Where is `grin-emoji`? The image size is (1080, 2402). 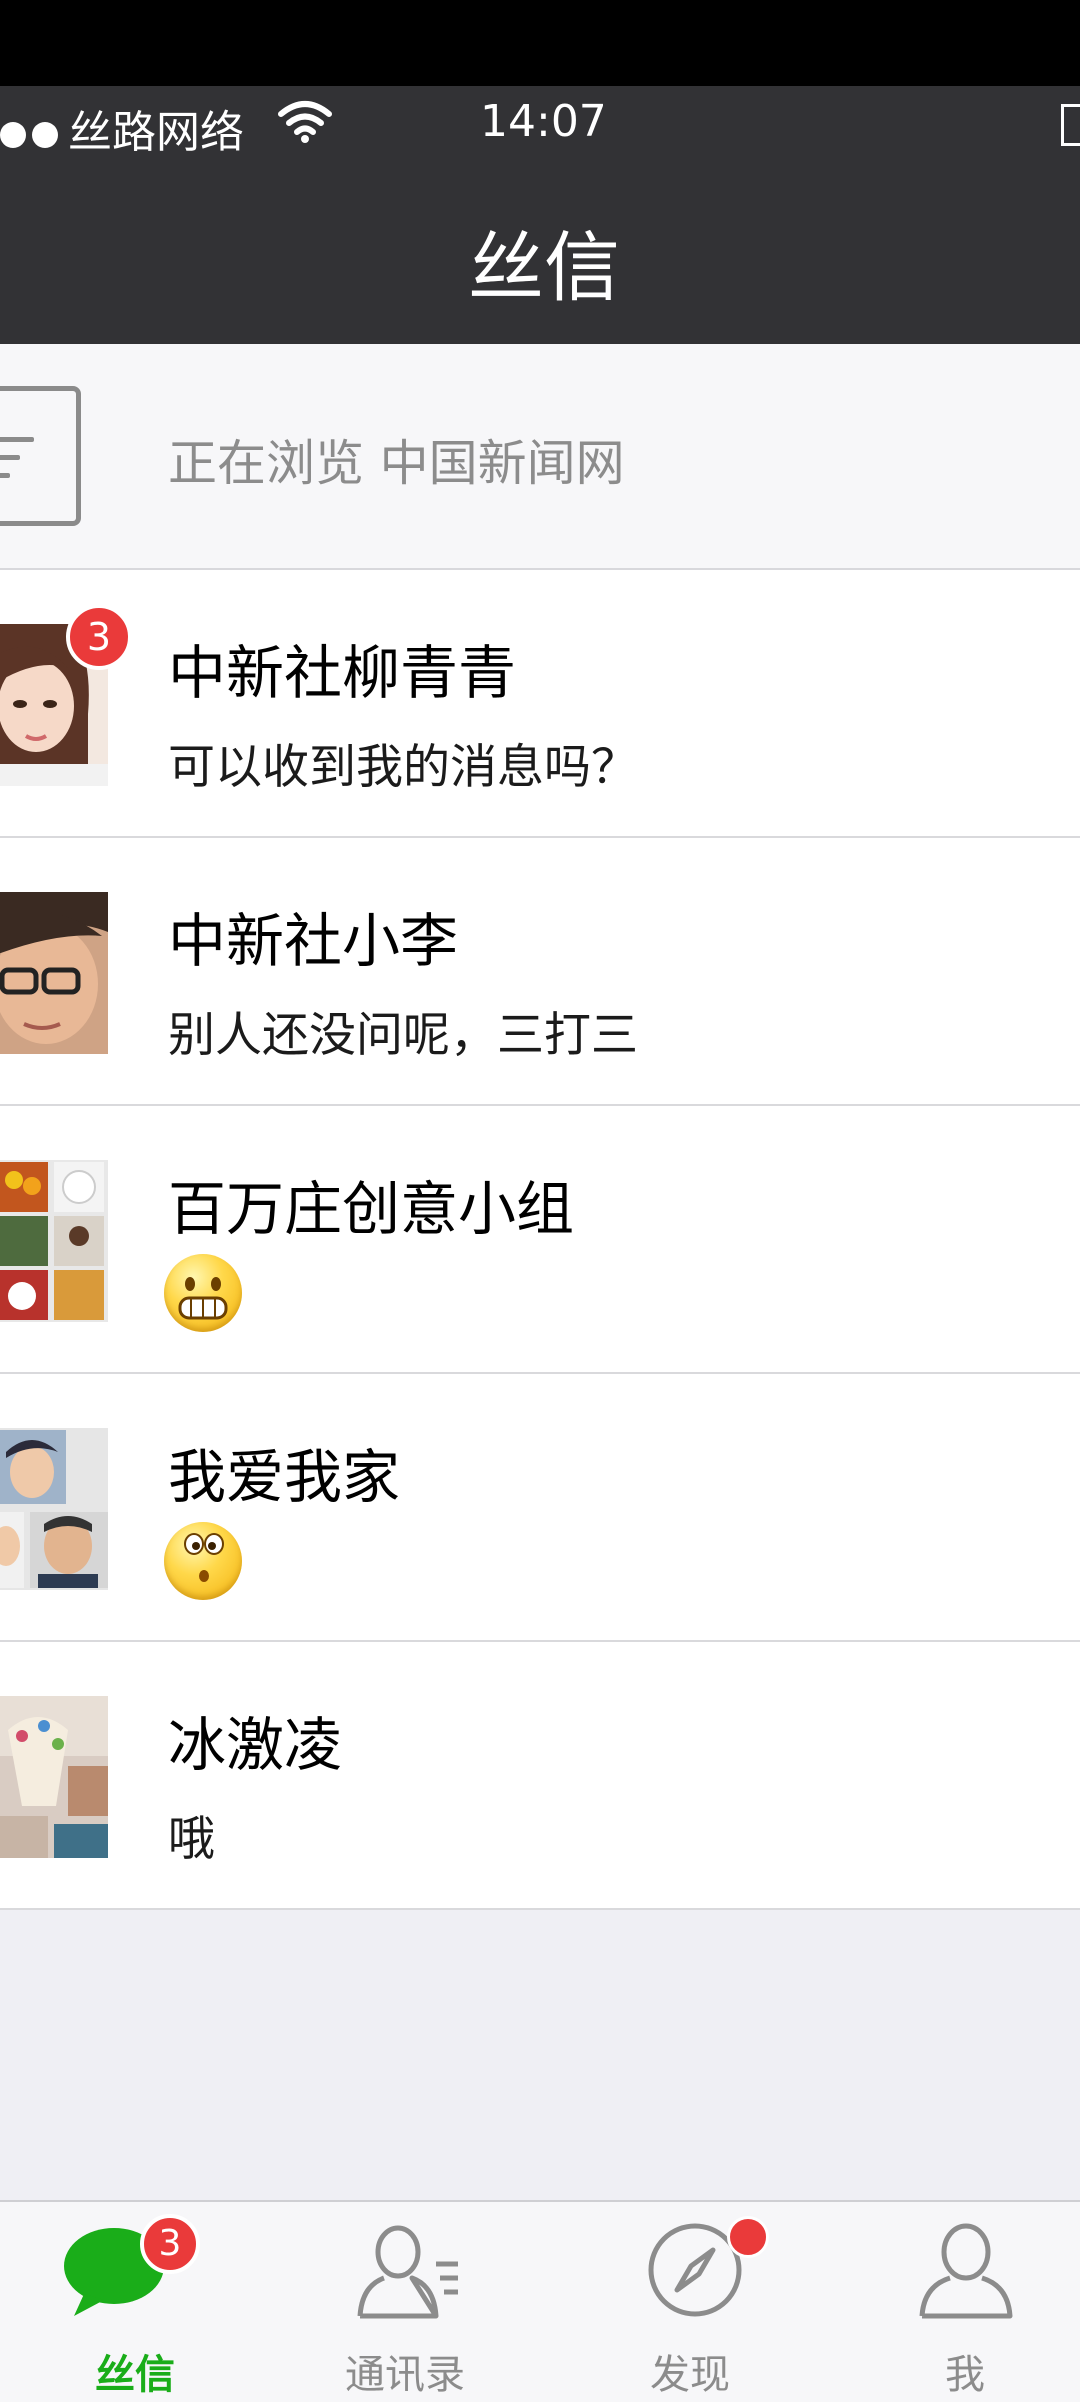
grin-emoji is located at coordinates (203, 1293).